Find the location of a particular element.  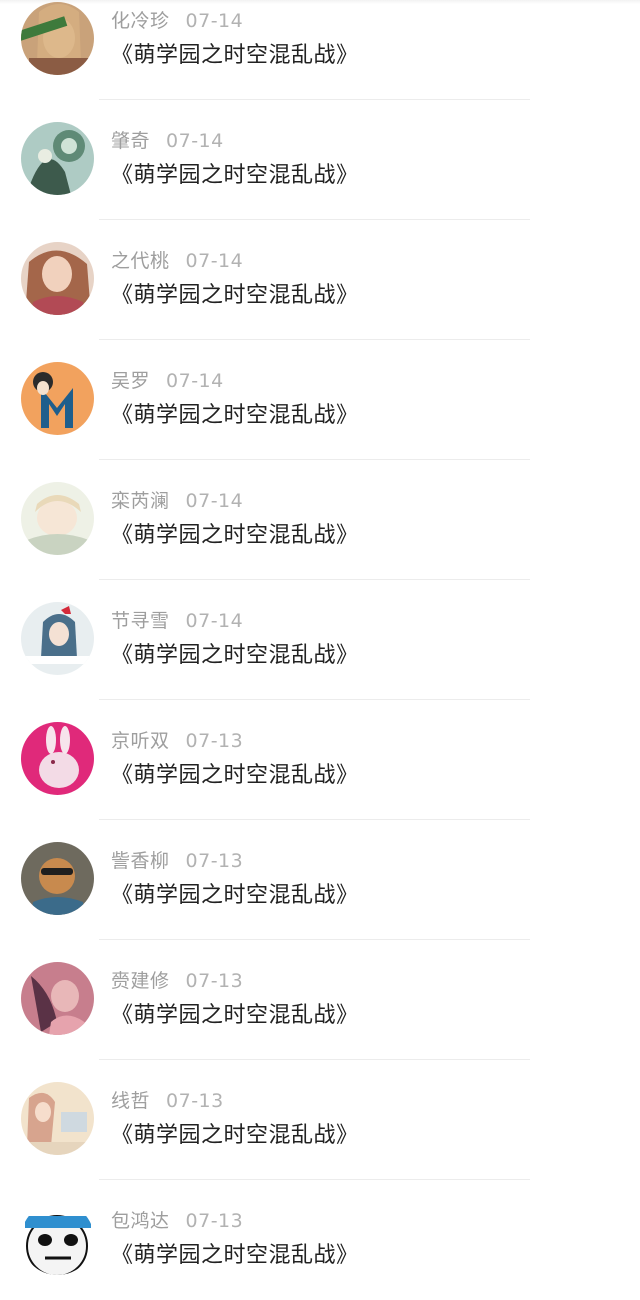

comment-meta: 线哲 07-13 is located at coordinates (167, 1099).